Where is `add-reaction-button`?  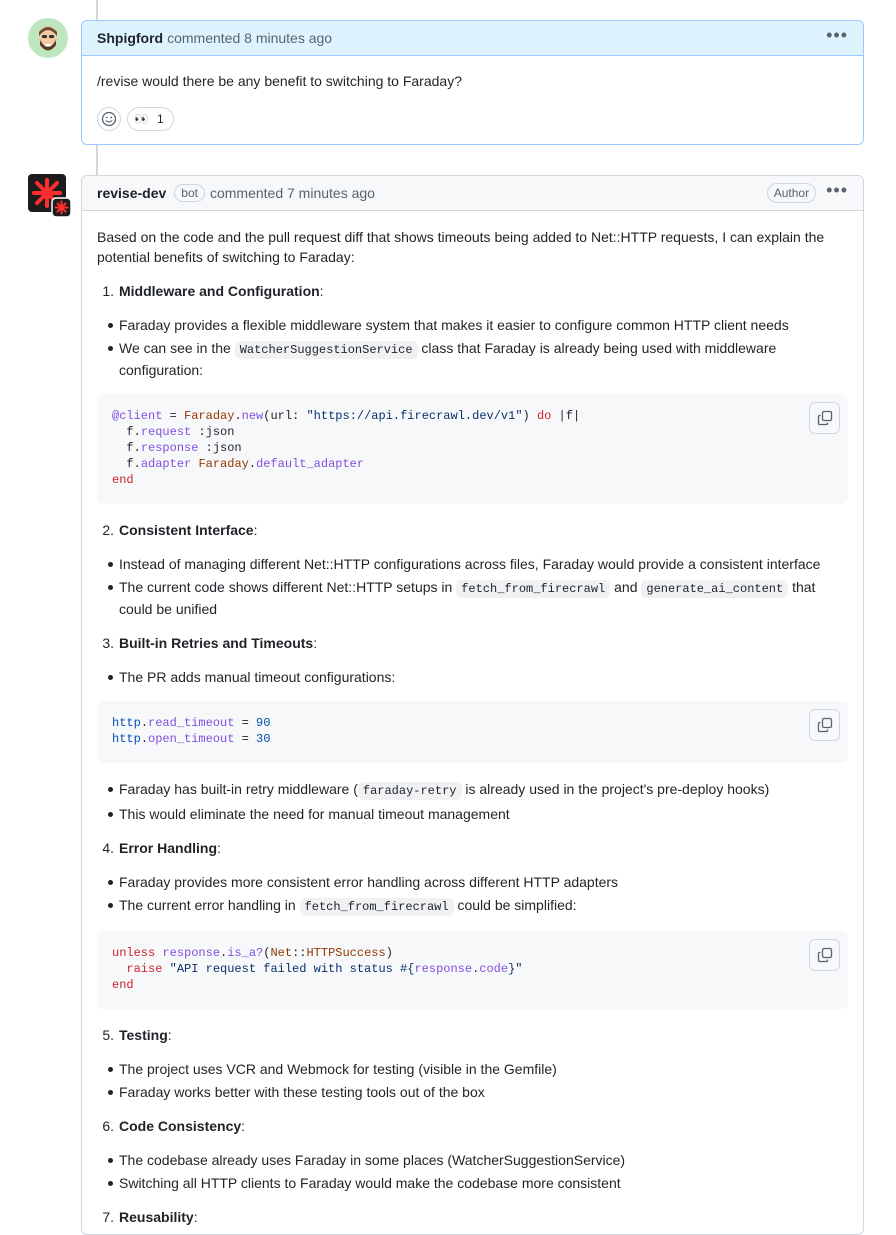
add-reaction-button is located at coordinates (109, 119).